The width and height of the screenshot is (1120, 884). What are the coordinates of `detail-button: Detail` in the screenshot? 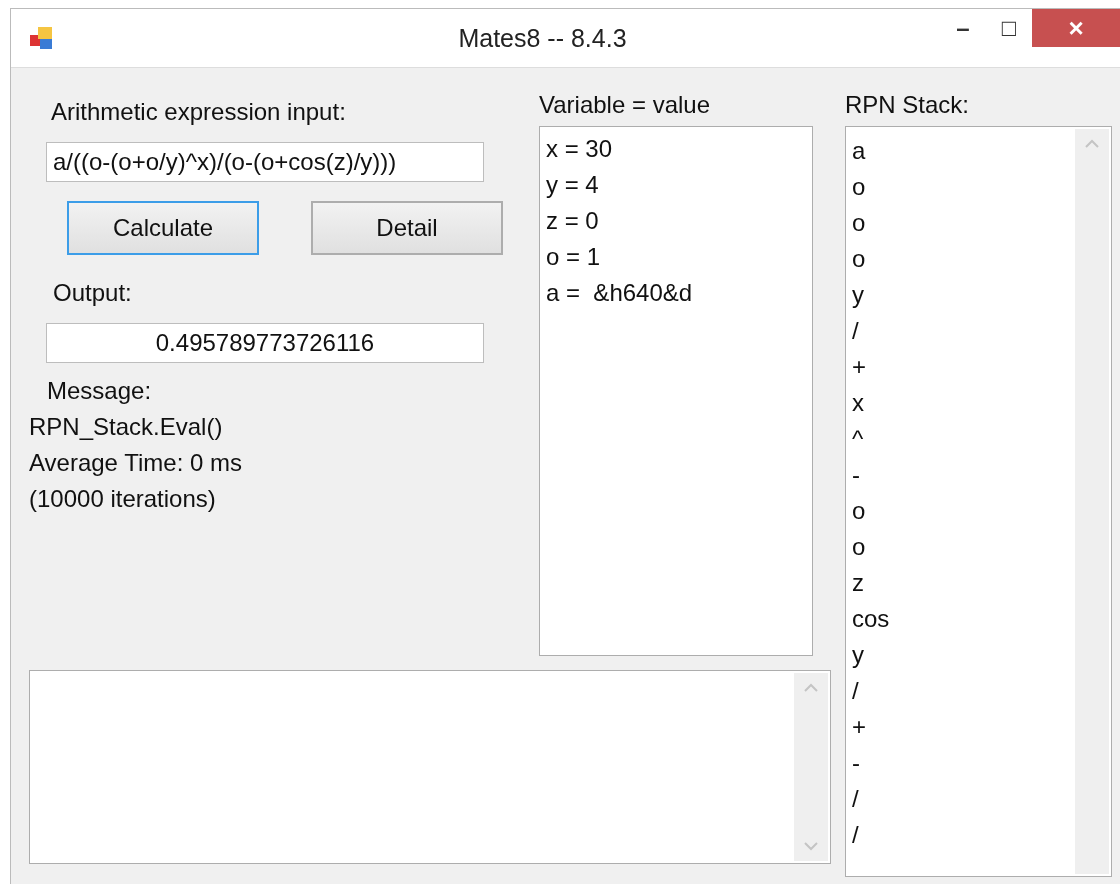 It's located at (407, 228).